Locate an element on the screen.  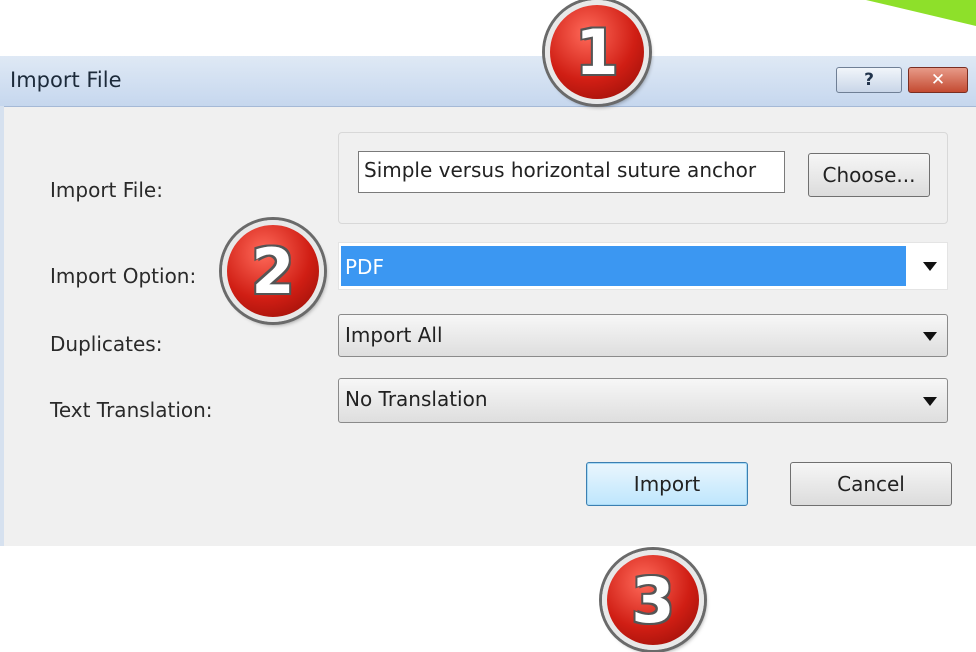
close-button: ✕ is located at coordinates (938, 80).